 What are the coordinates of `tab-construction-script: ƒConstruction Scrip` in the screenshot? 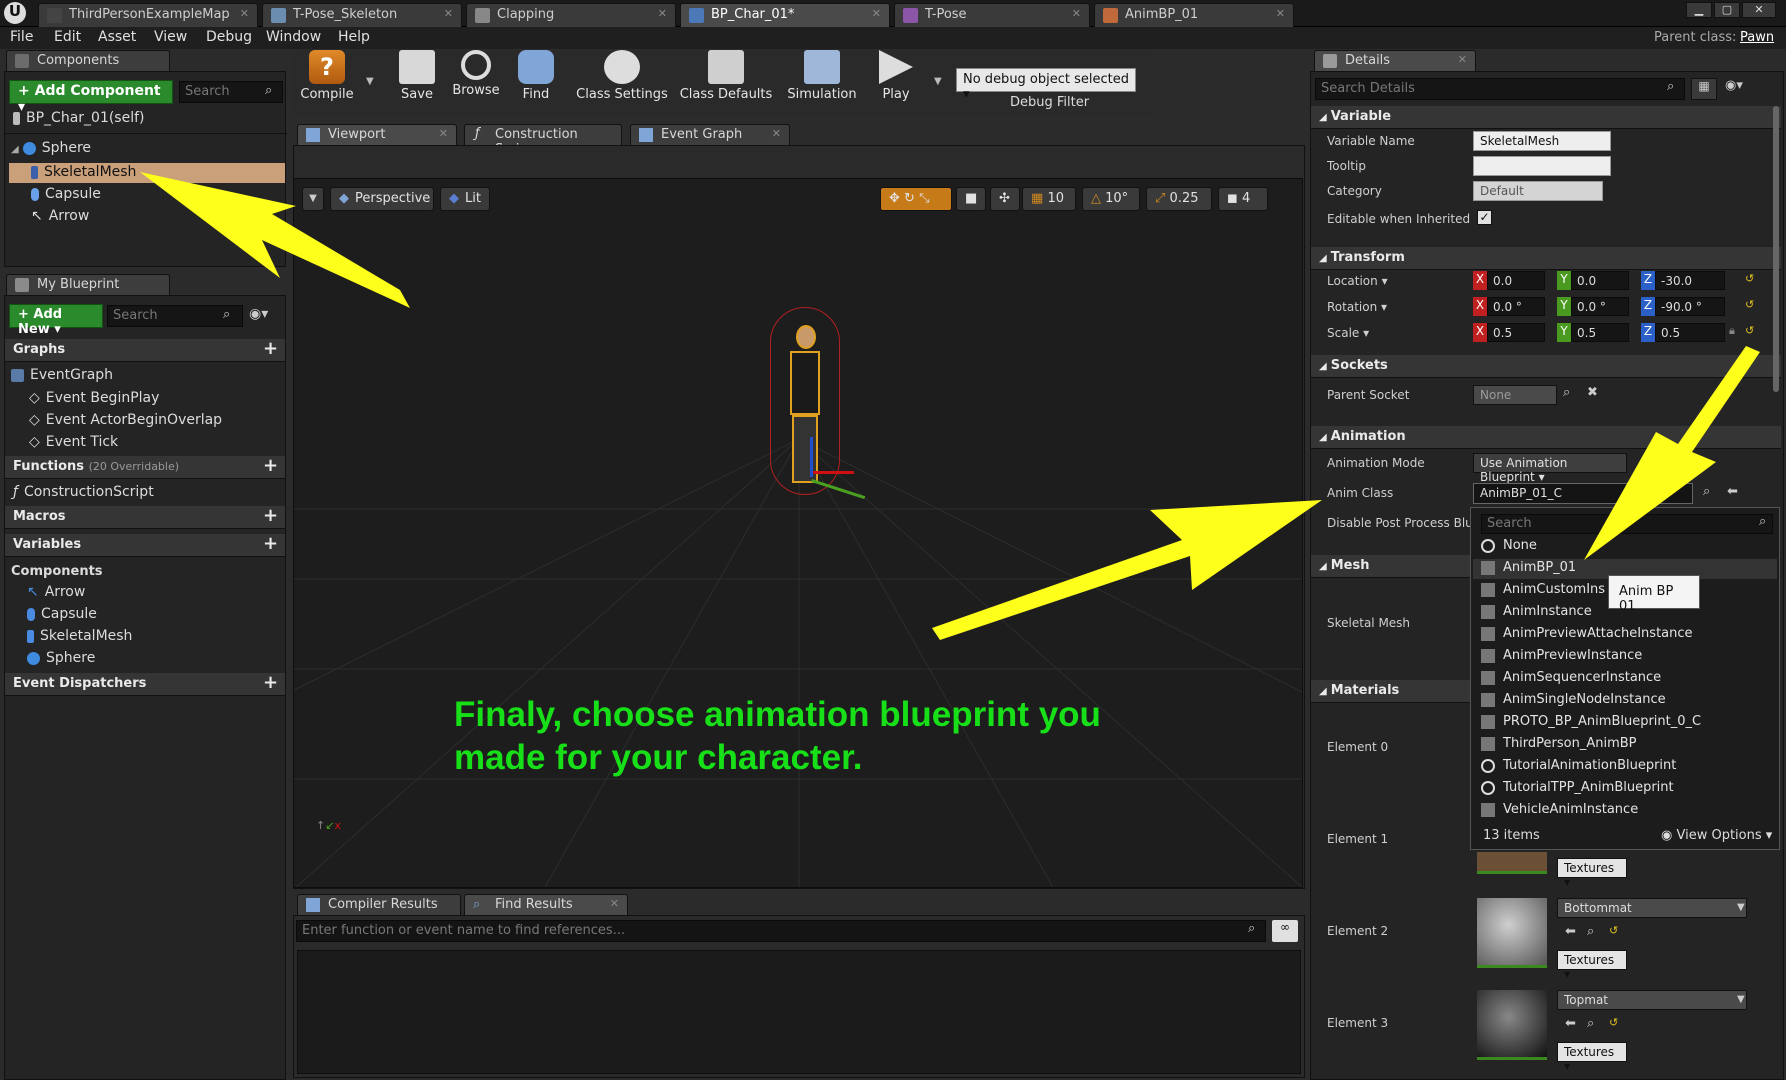 It's located at (543, 140).